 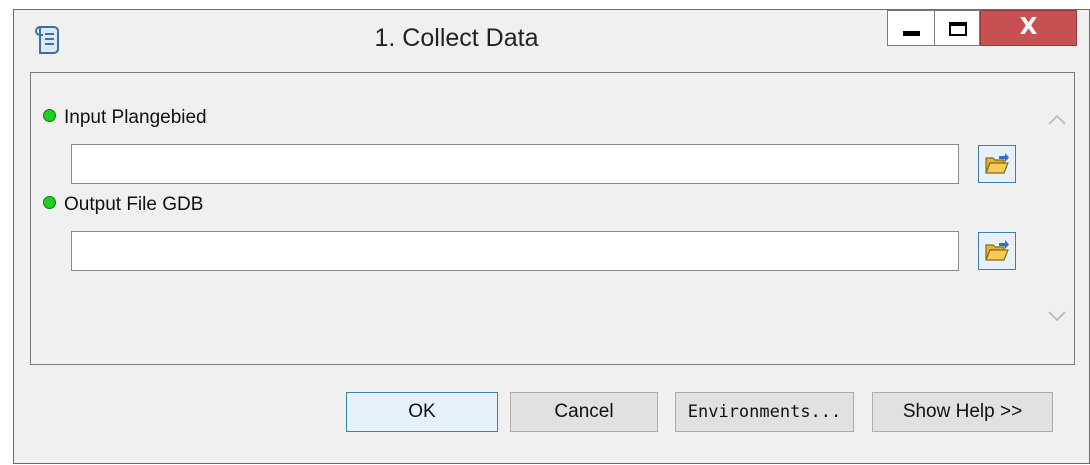 What do you see at coordinates (584, 412) in the screenshot?
I see `cancel-button: Cancel` at bounding box center [584, 412].